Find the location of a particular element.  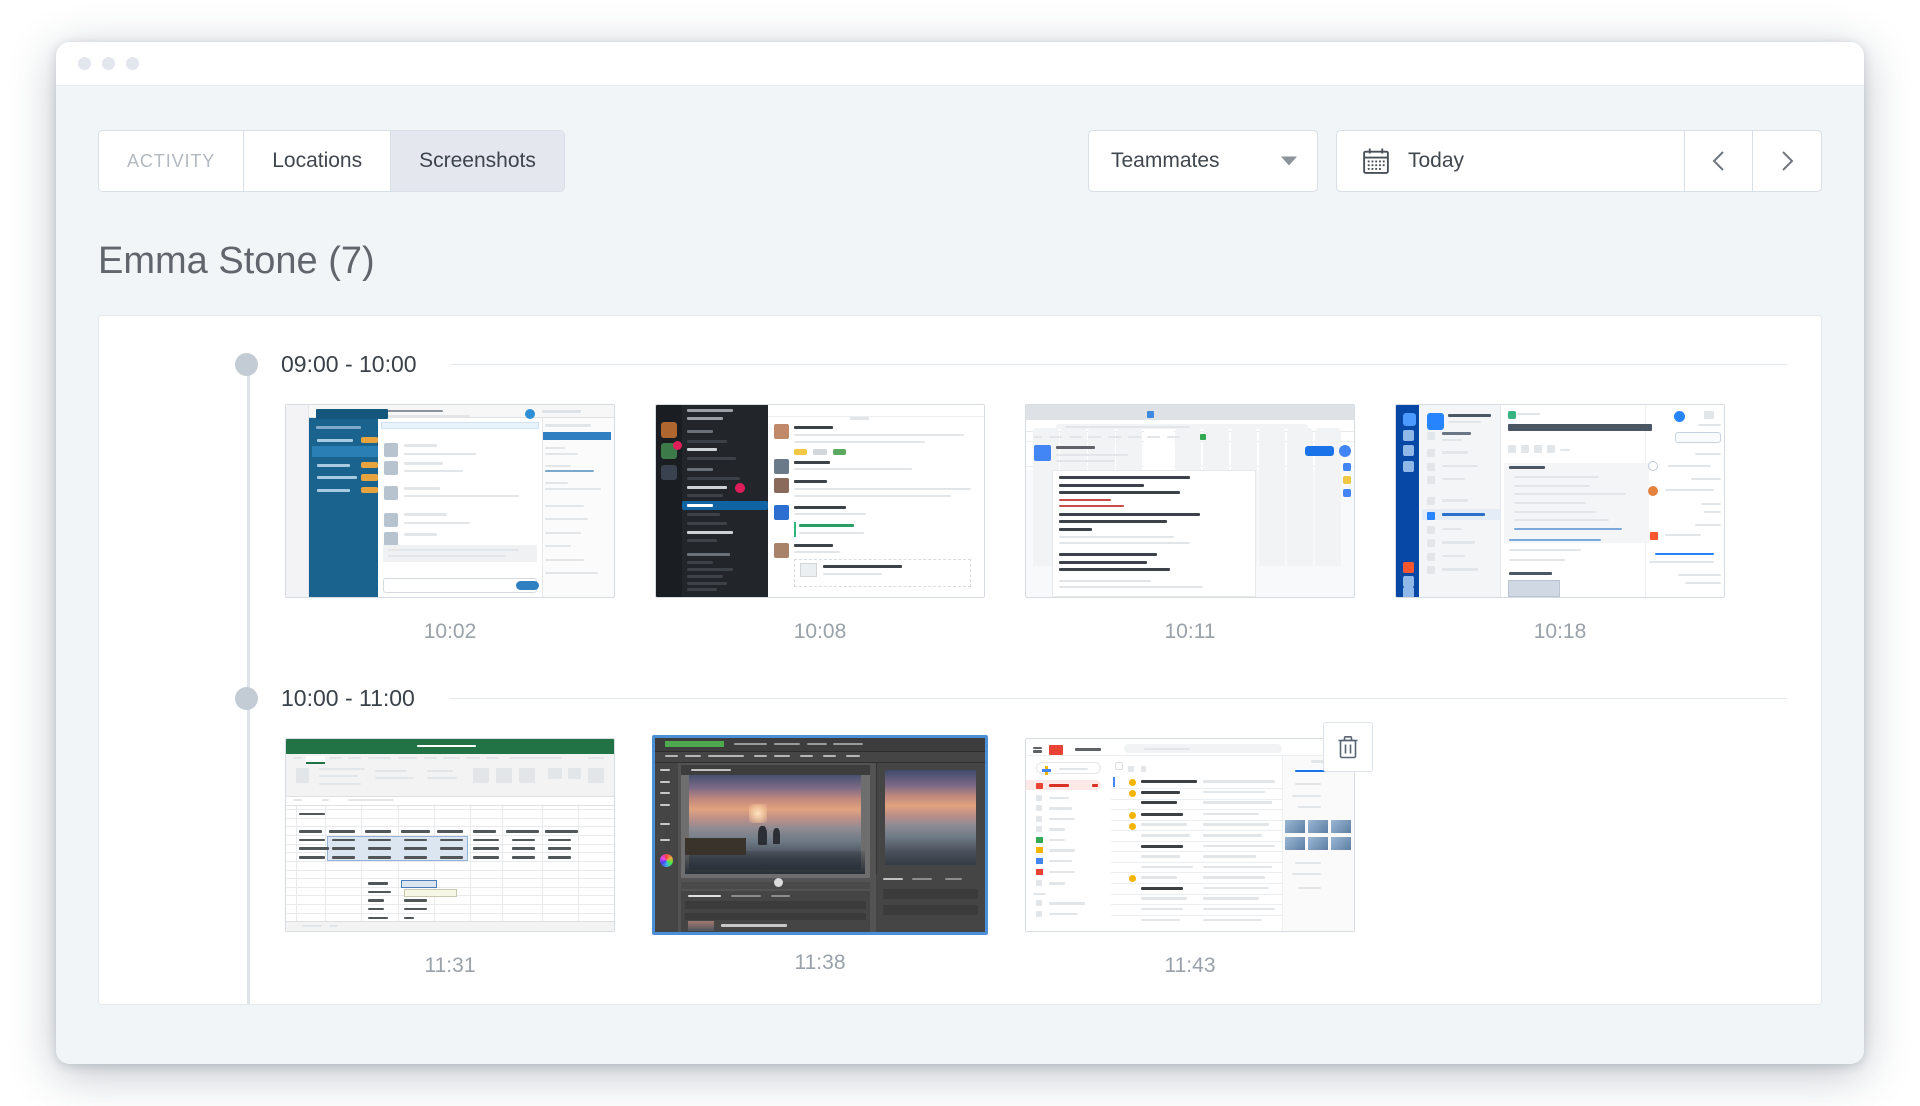

timeline-section-header: 09:00 - 10:00 is located at coordinates (960, 364).